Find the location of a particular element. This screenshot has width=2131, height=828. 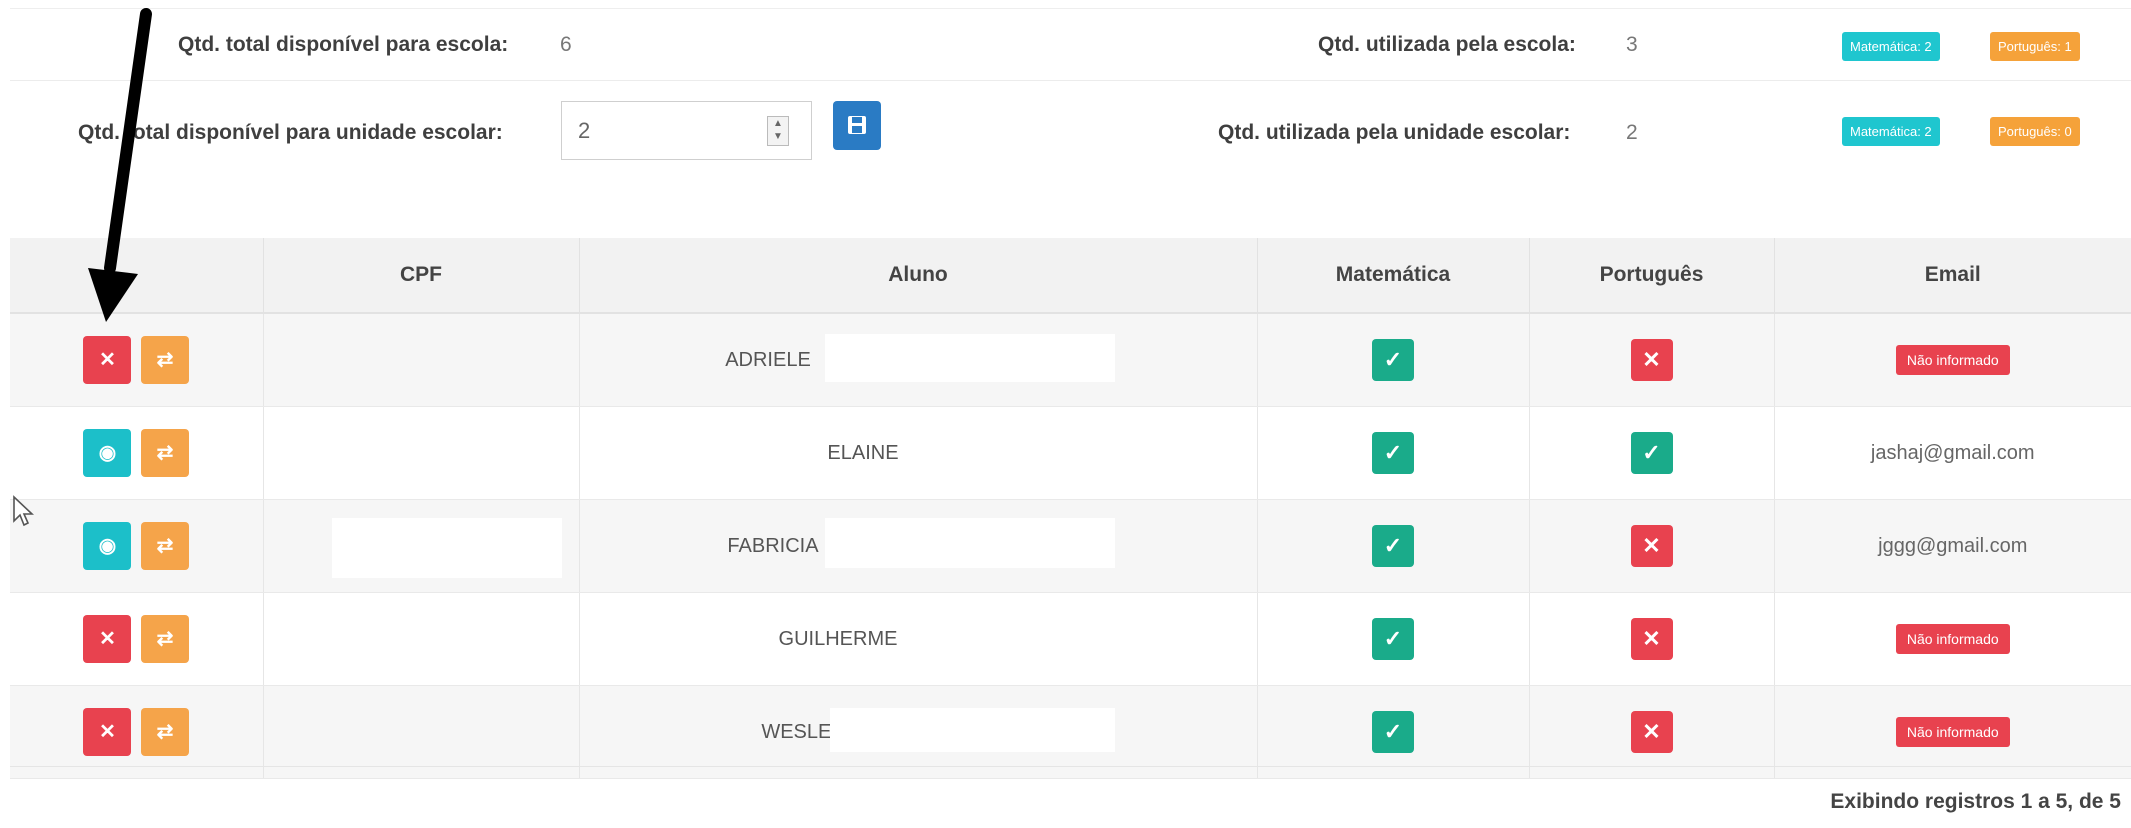

table-row: ✕ ⇄ WESLEY ✓ ✕ Não informado is located at coordinates (1070, 732).